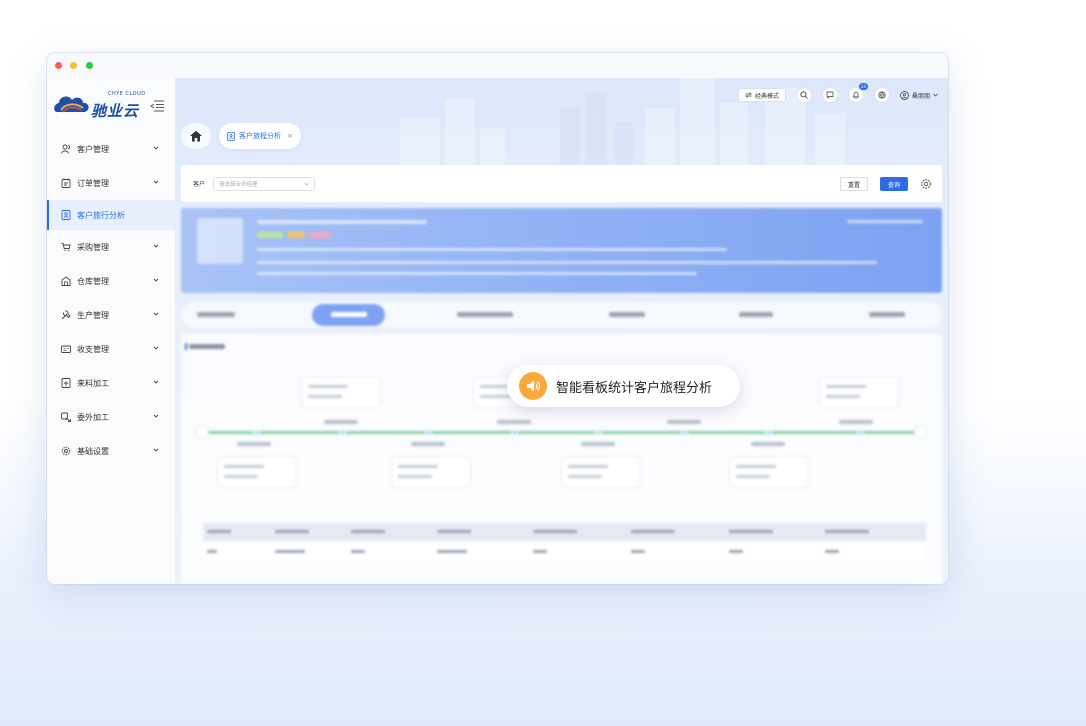  Describe the element at coordinates (220, 241) in the screenshot. I see `customer-logo` at that location.